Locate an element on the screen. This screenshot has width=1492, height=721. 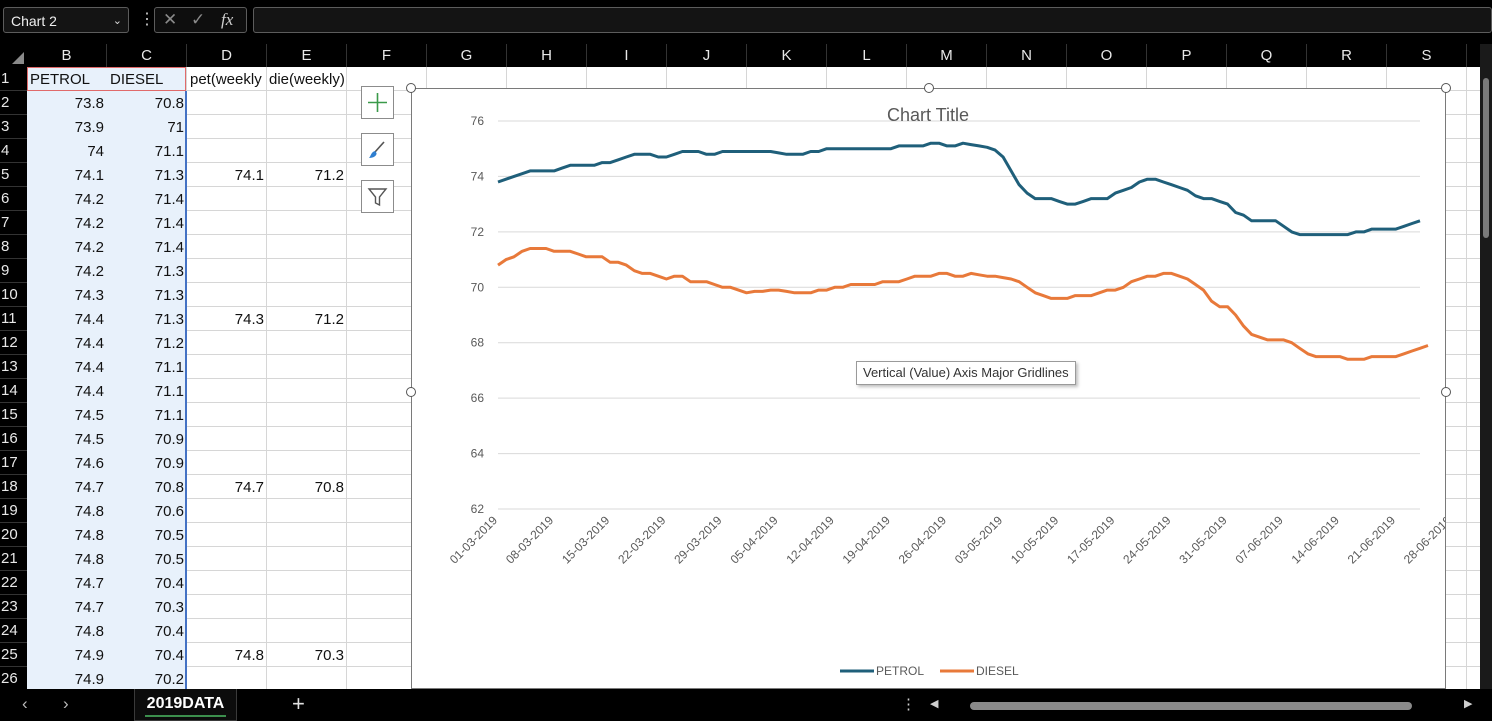
column-header-b: B is located at coordinates (67, 55).